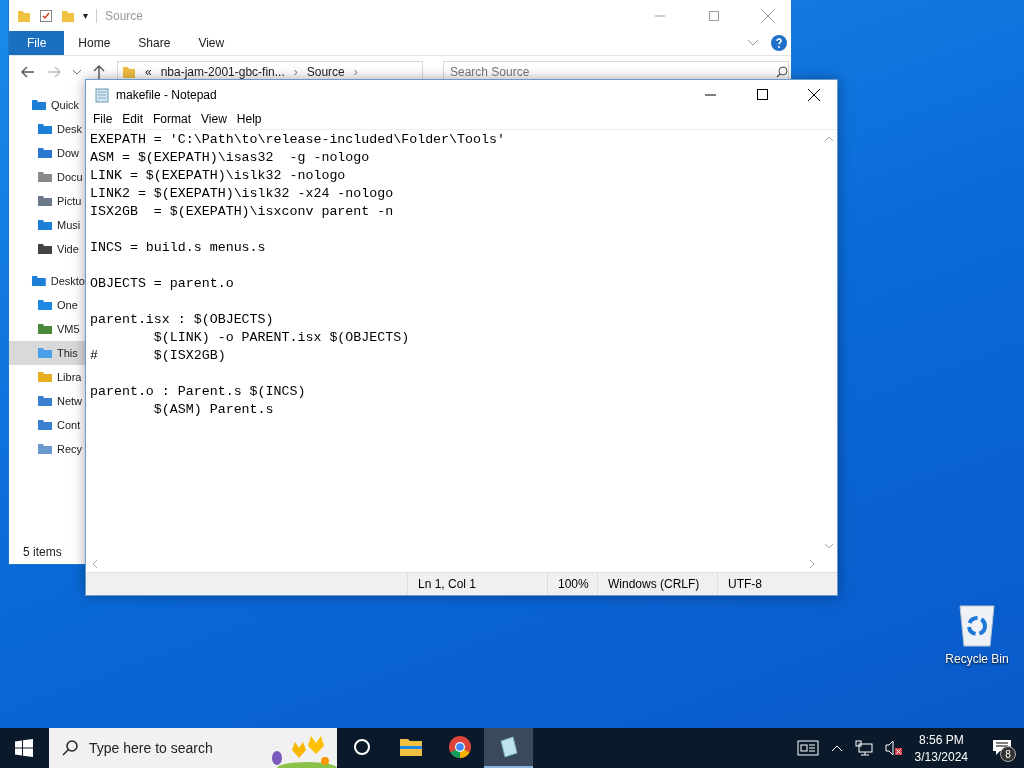  I want to click on status-field: 100%, so click(572, 584).